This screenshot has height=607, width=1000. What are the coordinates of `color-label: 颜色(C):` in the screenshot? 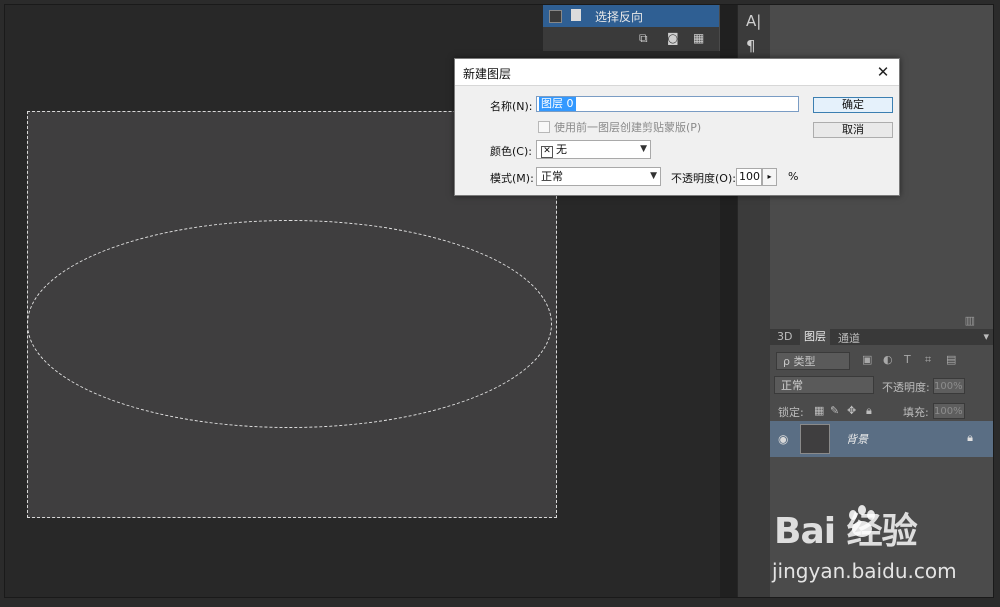 It's located at (511, 151).